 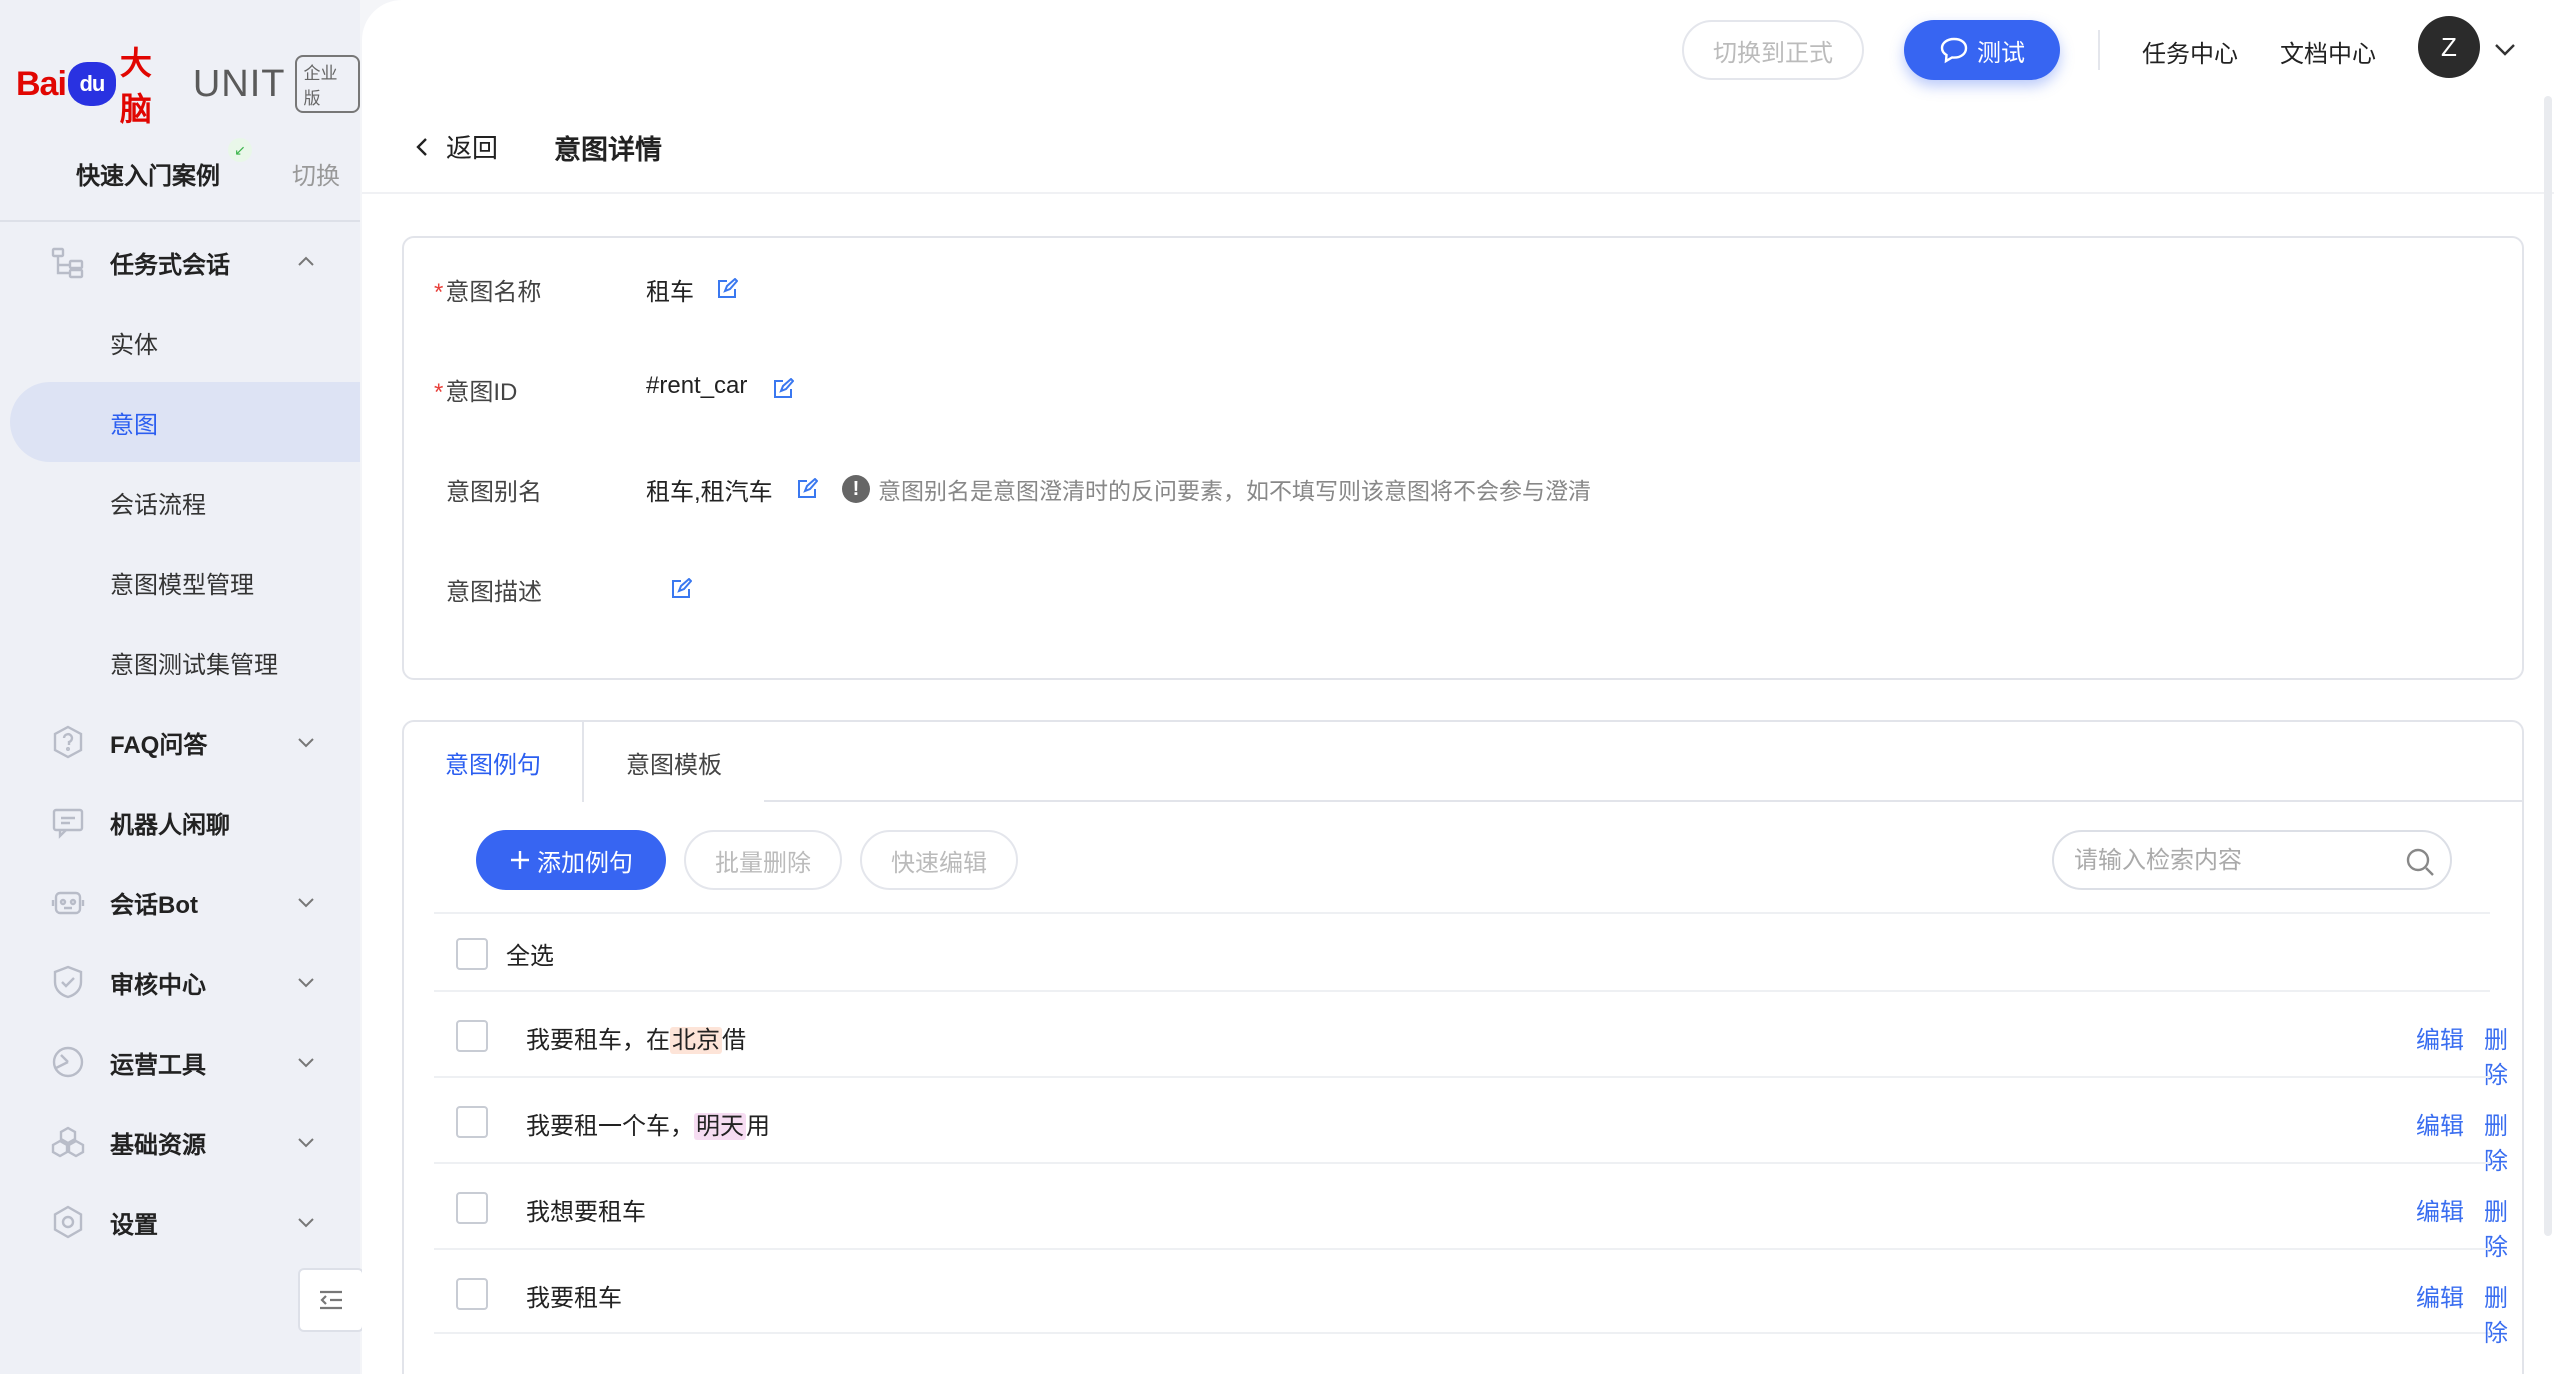 I want to click on slot-highlight-loc: 北京, so click(x=696, y=1040).